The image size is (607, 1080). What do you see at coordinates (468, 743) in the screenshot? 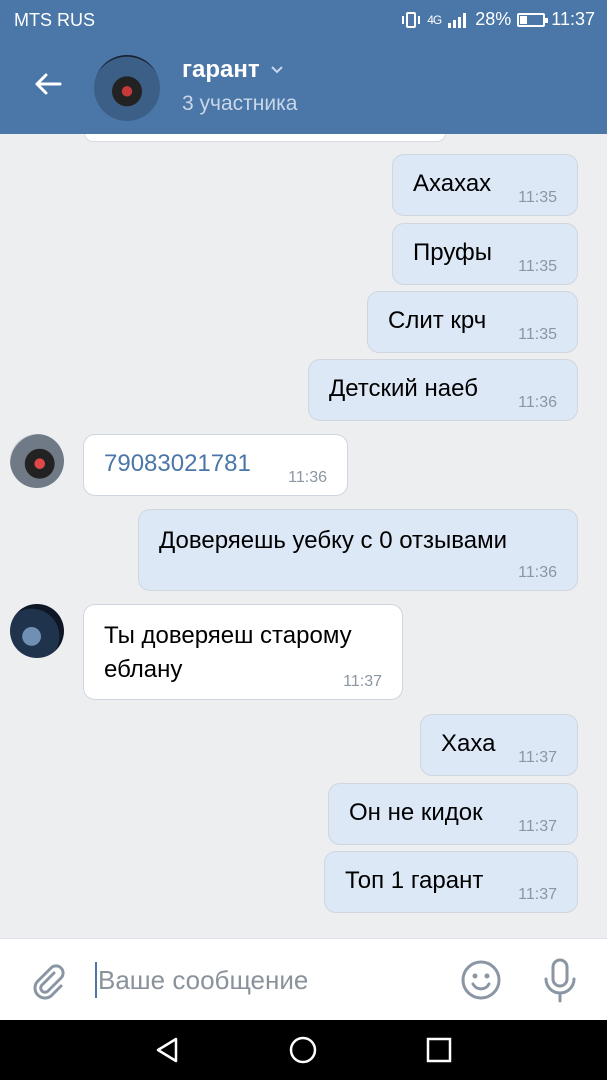
I see `message-text: Хаха` at bounding box center [468, 743].